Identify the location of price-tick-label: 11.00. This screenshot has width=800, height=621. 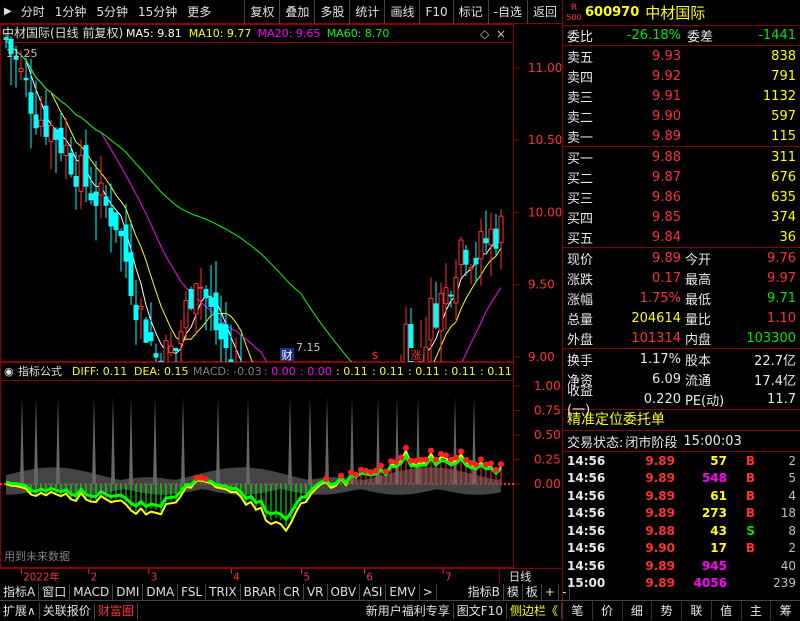
(545, 68).